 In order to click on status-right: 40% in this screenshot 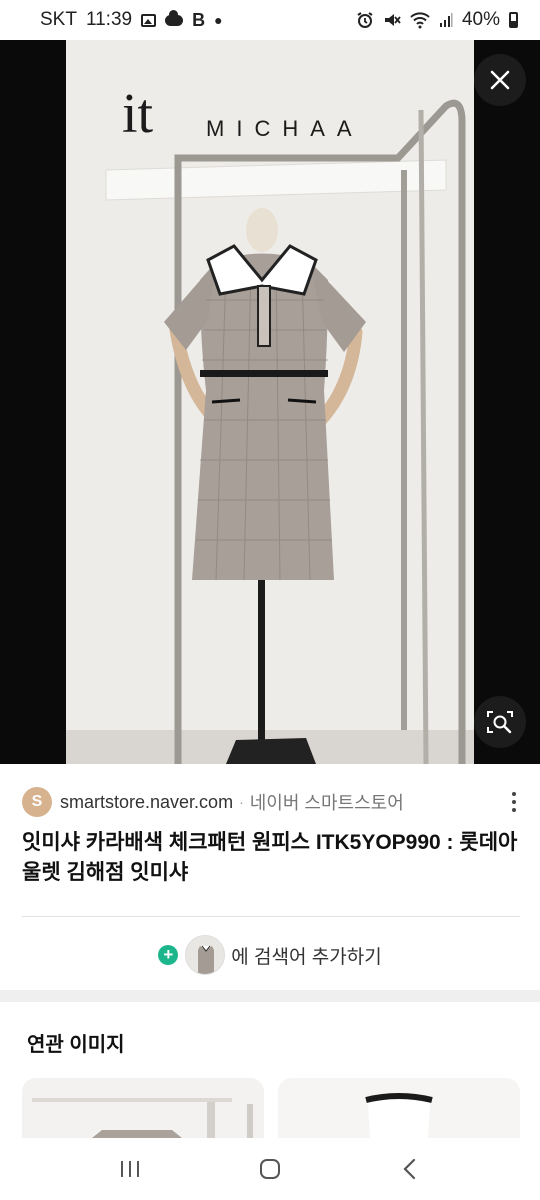, I will do `click(437, 20)`.